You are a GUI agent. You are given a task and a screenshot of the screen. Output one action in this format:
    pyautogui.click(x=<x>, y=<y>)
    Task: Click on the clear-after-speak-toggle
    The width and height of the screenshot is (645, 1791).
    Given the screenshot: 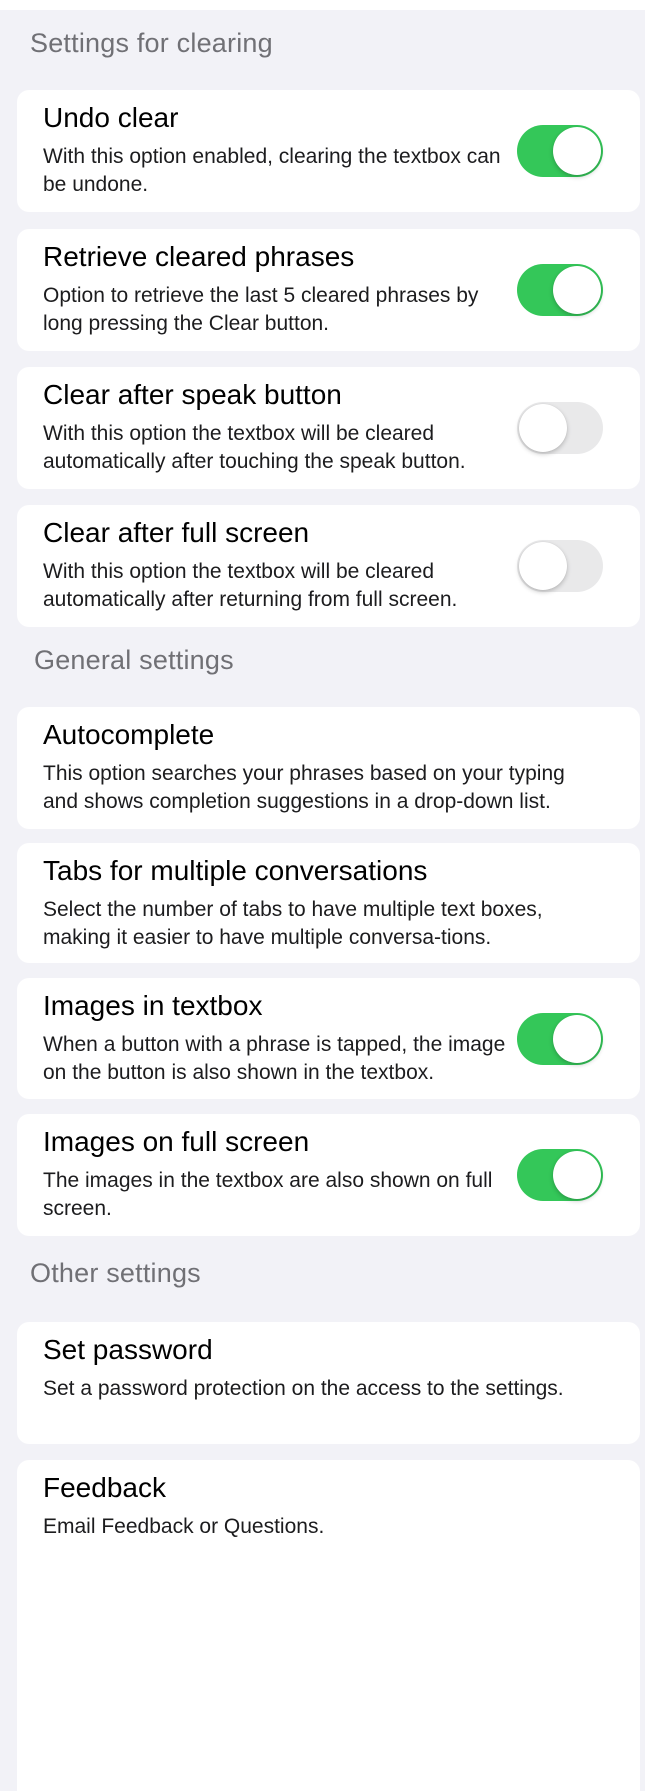 What is the action you would take?
    pyautogui.click(x=560, y=428)
    